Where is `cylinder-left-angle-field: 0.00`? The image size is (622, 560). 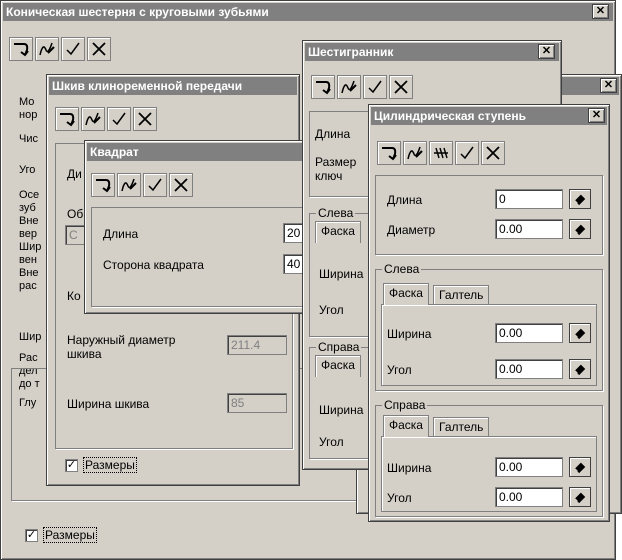
cylinder-left-angle-field: 0.00 is located at coordinates (529, 369).